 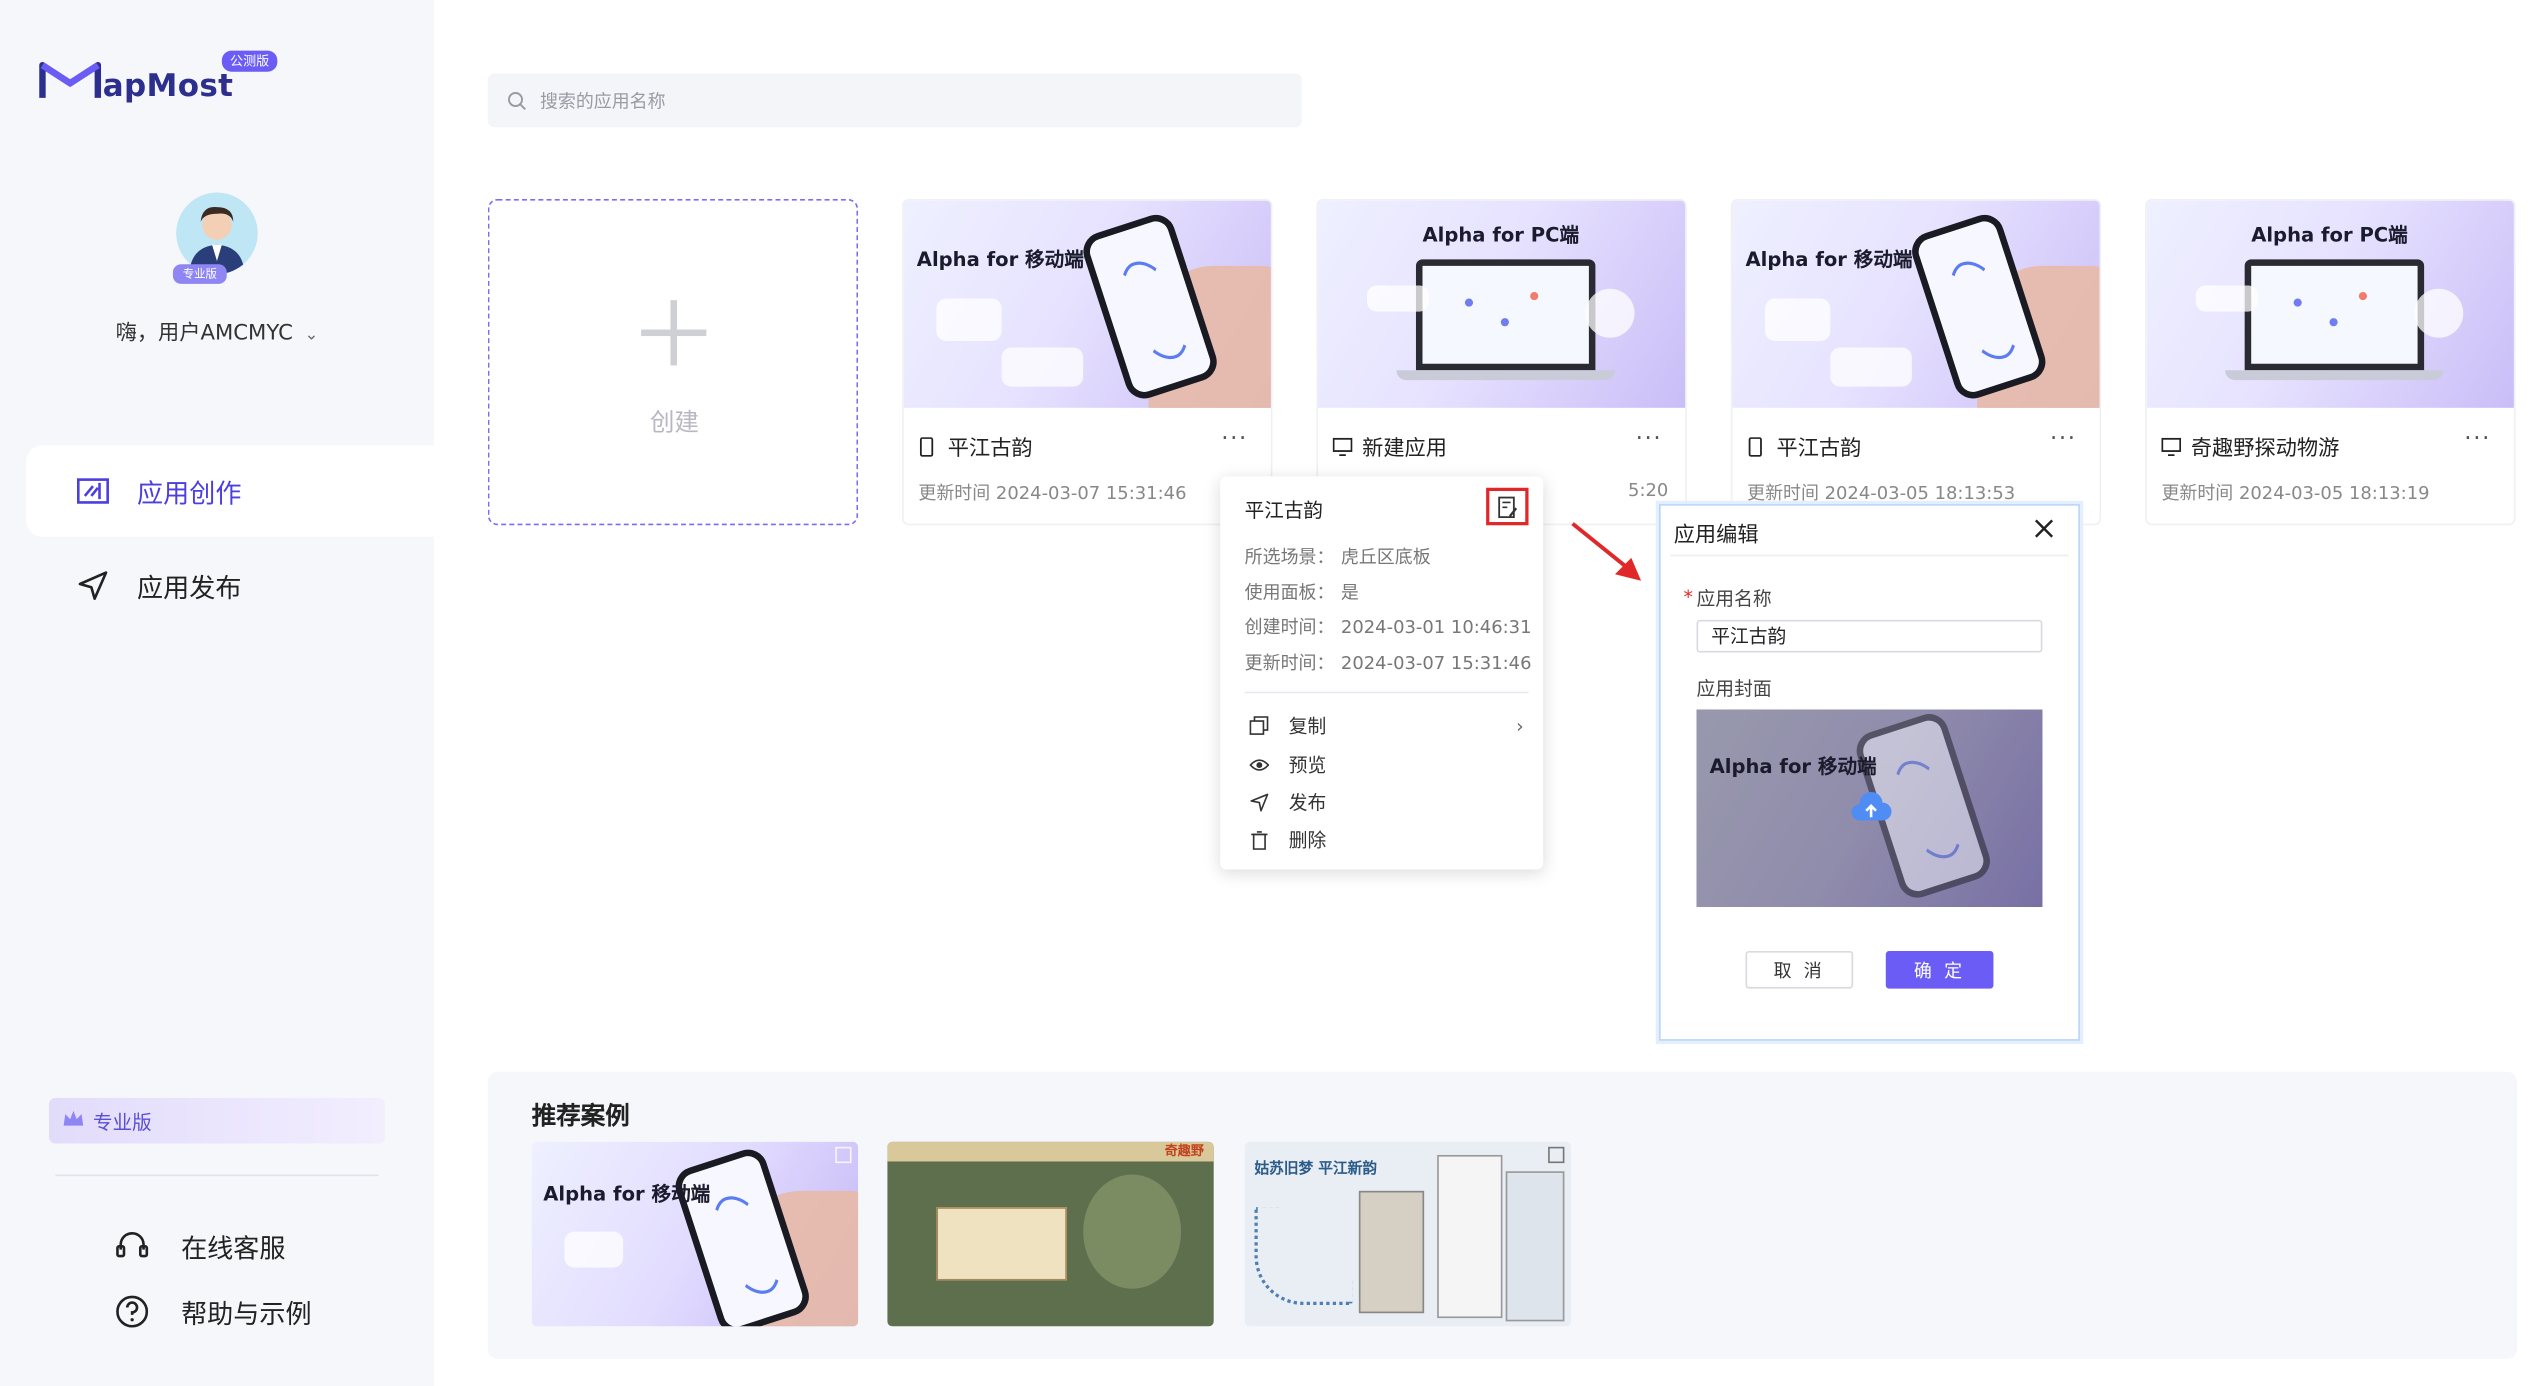 I want to click on desktop-icon, so click(x=2171, y=446).